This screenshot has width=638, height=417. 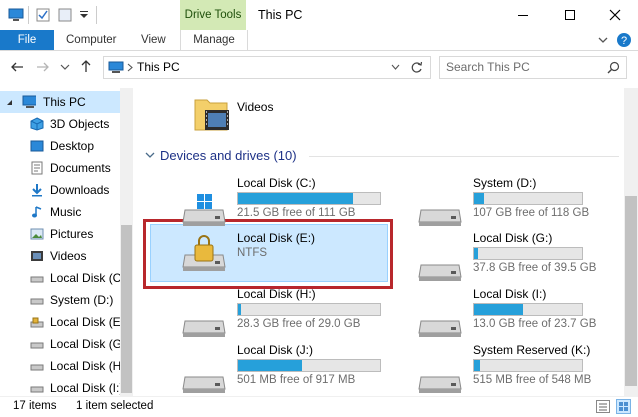 I want to click on drive-tile-g: Local Disk (G:) 37.8 GB free of 39.5 GB, so click(x=493, y=259).